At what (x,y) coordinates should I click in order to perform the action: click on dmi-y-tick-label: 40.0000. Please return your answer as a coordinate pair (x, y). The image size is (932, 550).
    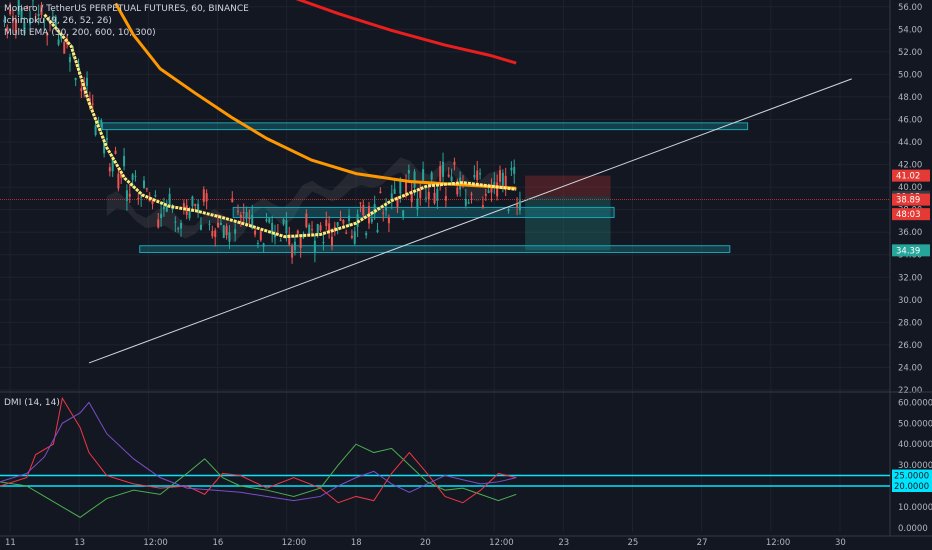
    Looking at the image, I should click on (915, 445).